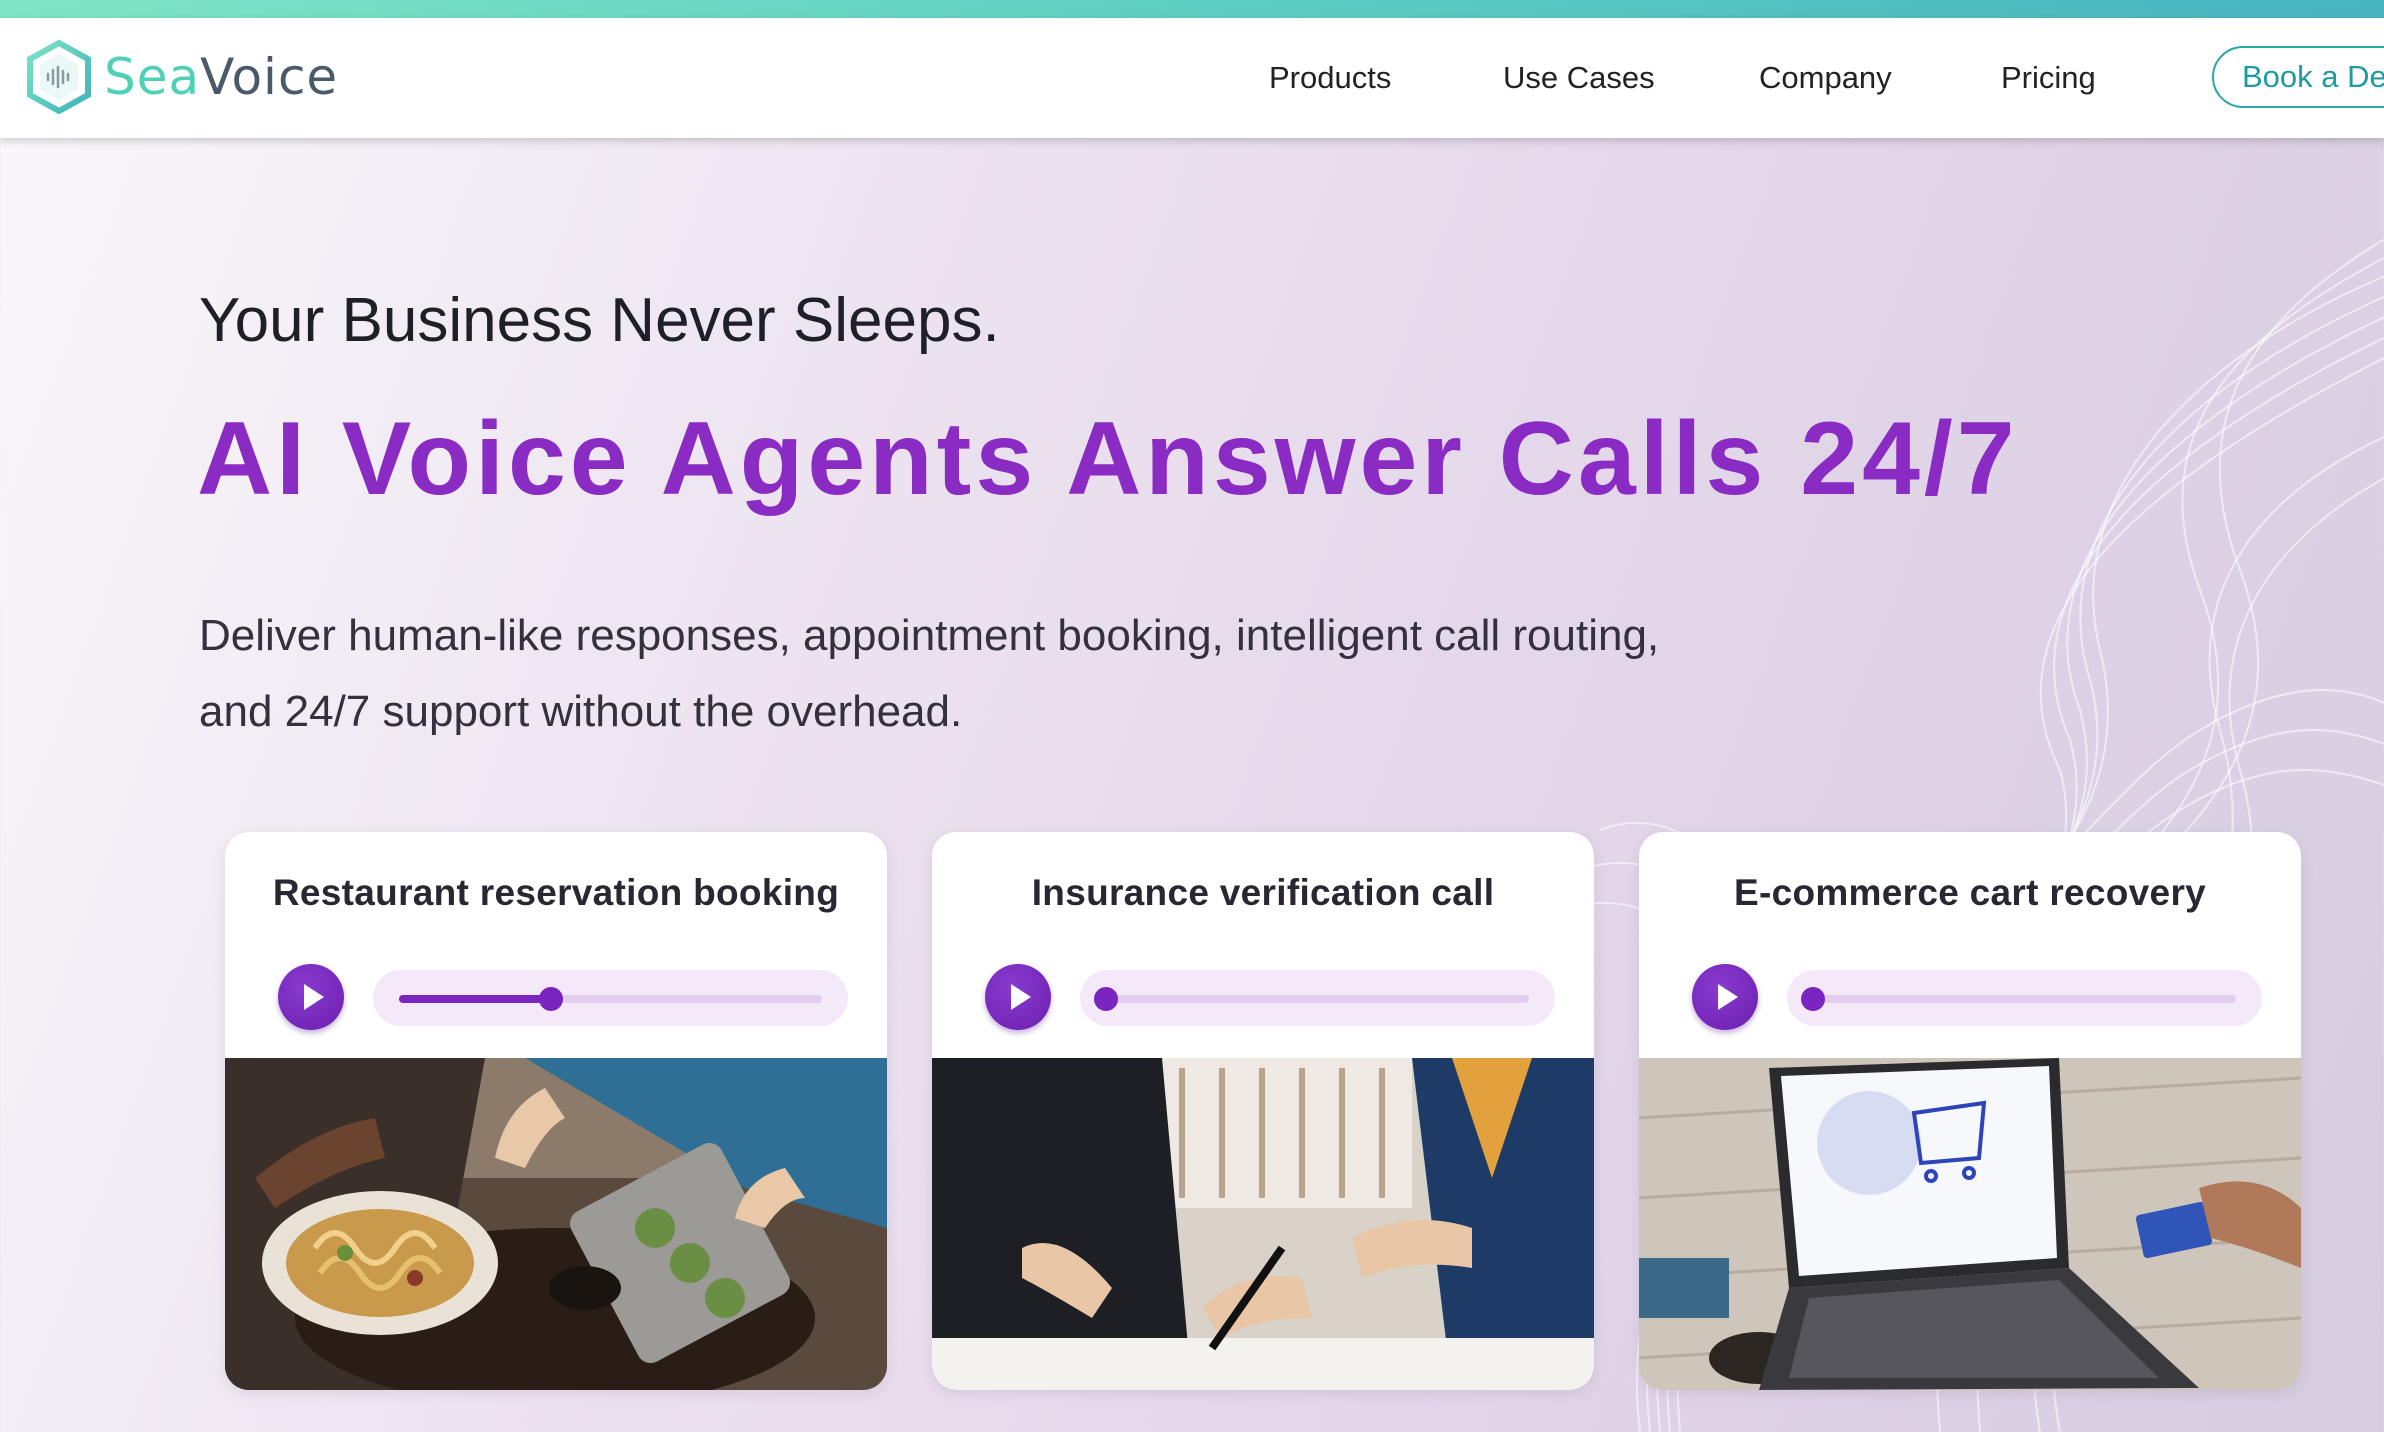  What do you see at coordinates (1579, 78) in the screenshot?
I see `nav-item-use-cases: Use Cases` at bounding box center [1579, 78].